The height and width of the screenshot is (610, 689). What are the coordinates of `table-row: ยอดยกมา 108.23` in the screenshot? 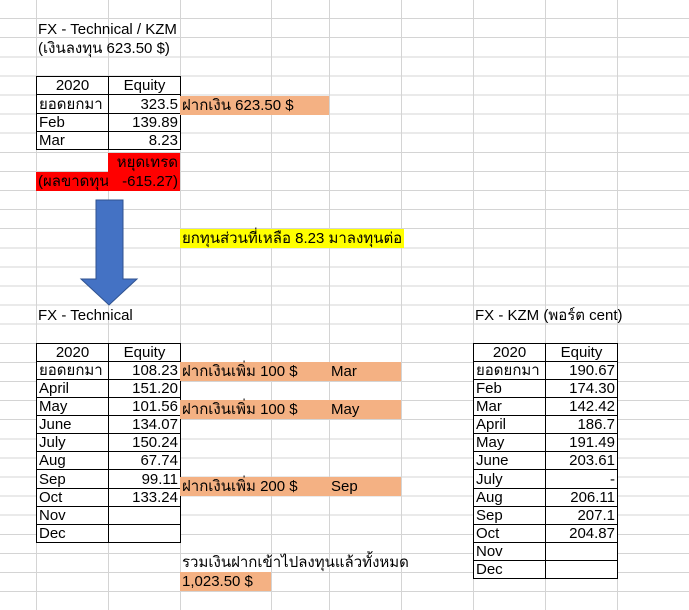 It's located at (108, 370).